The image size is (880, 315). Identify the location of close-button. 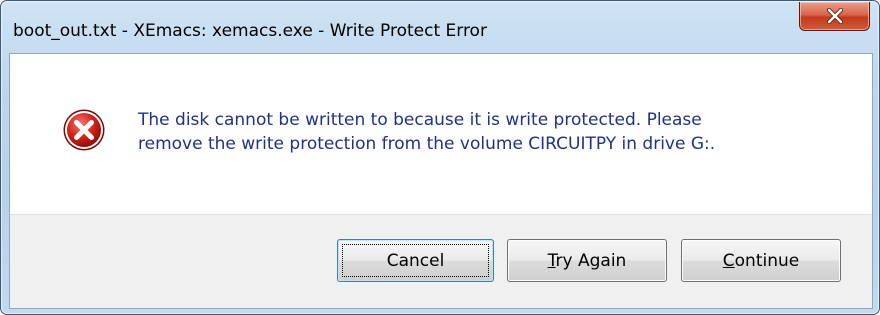
(834, 16).